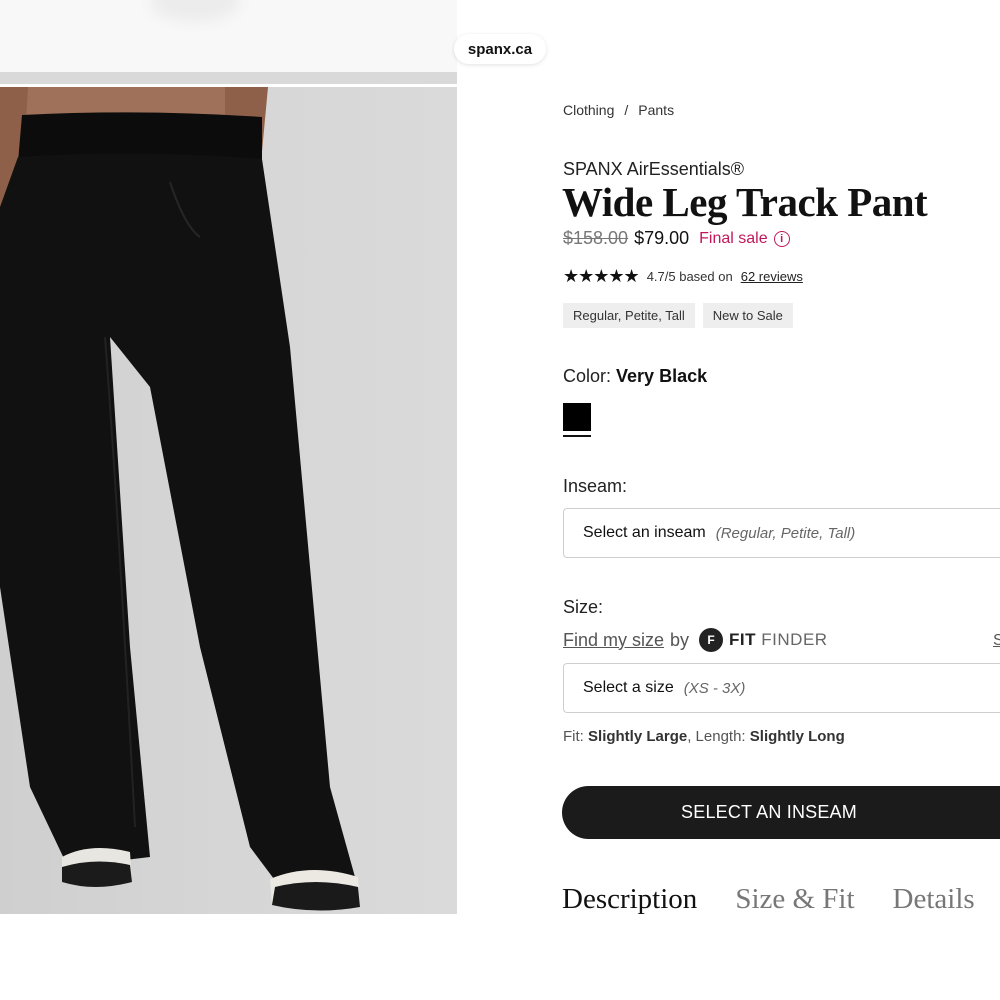 Image resolution: width=1000 pixels, height=1000 pixels. What do you see at coordinates (644, 532) in the screenshot?
I see `inseam-select-placeholder: Select an inseam` at bounding box center [644, 532].